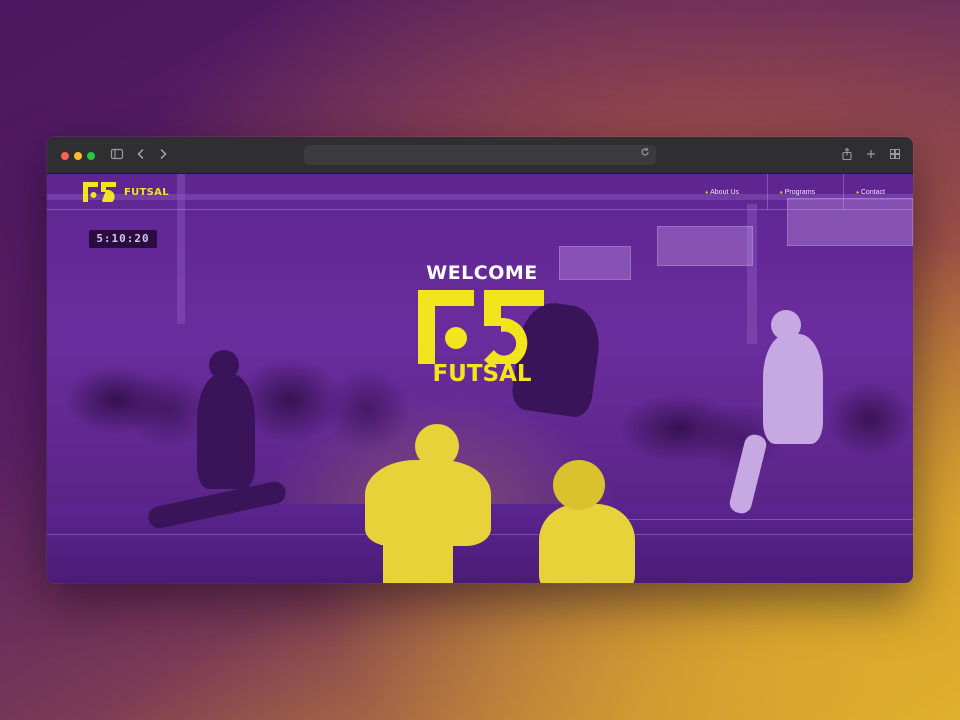 The height and width of the screenshot is (720, 960). I want to click on f5-hero-logo-icon, so click(481, 327).